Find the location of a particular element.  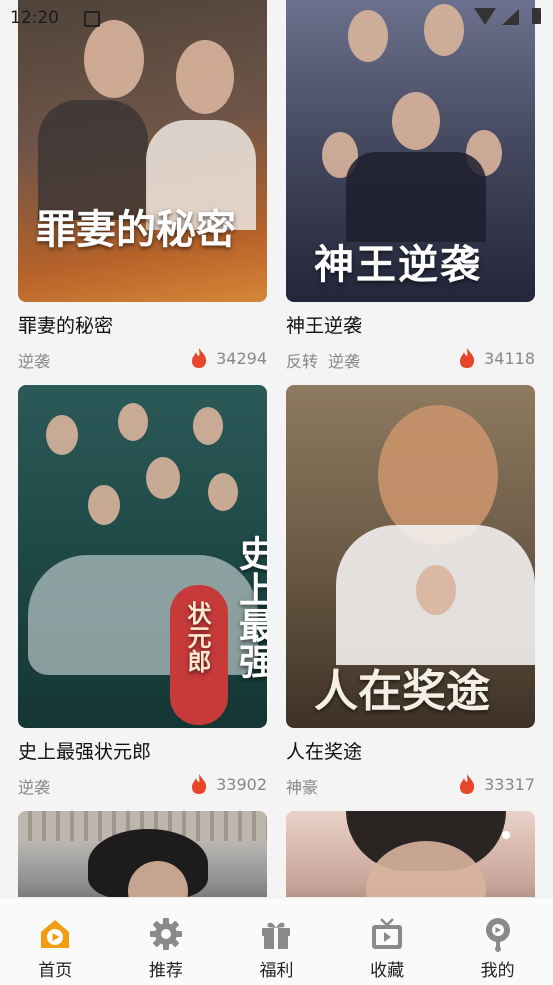

view-count: 33317 is located at coordinates (496, 784).